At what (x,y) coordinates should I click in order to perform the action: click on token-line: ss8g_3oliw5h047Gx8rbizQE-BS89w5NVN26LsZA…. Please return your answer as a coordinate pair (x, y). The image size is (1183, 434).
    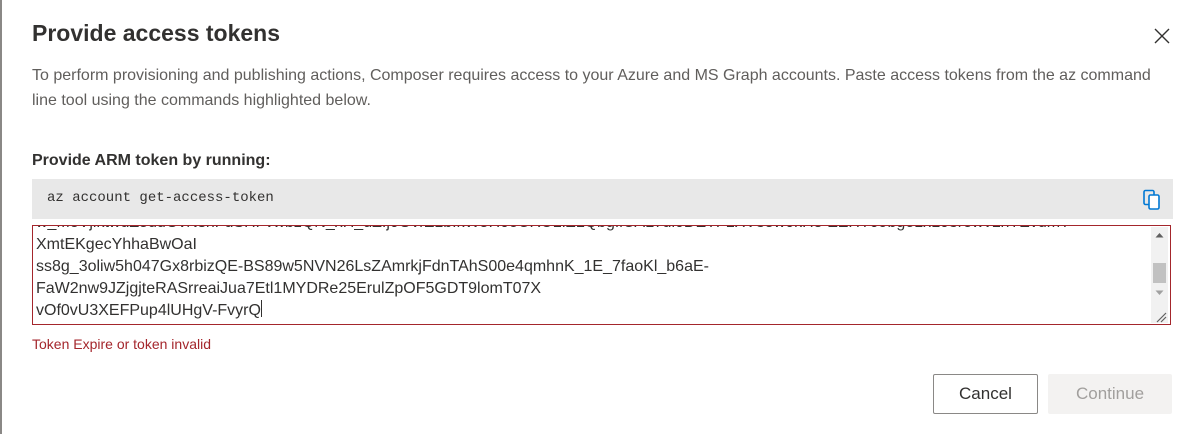
    Looking at the image, I should click on (372, 266).